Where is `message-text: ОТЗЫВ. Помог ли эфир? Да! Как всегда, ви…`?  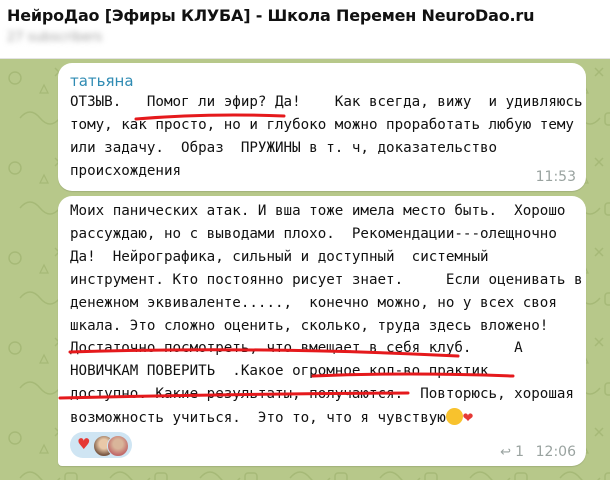 message-text: ОТЗЫВ. Помог ли эфир? Да! Как всегда, ви… is located at coordinates (326, 136).